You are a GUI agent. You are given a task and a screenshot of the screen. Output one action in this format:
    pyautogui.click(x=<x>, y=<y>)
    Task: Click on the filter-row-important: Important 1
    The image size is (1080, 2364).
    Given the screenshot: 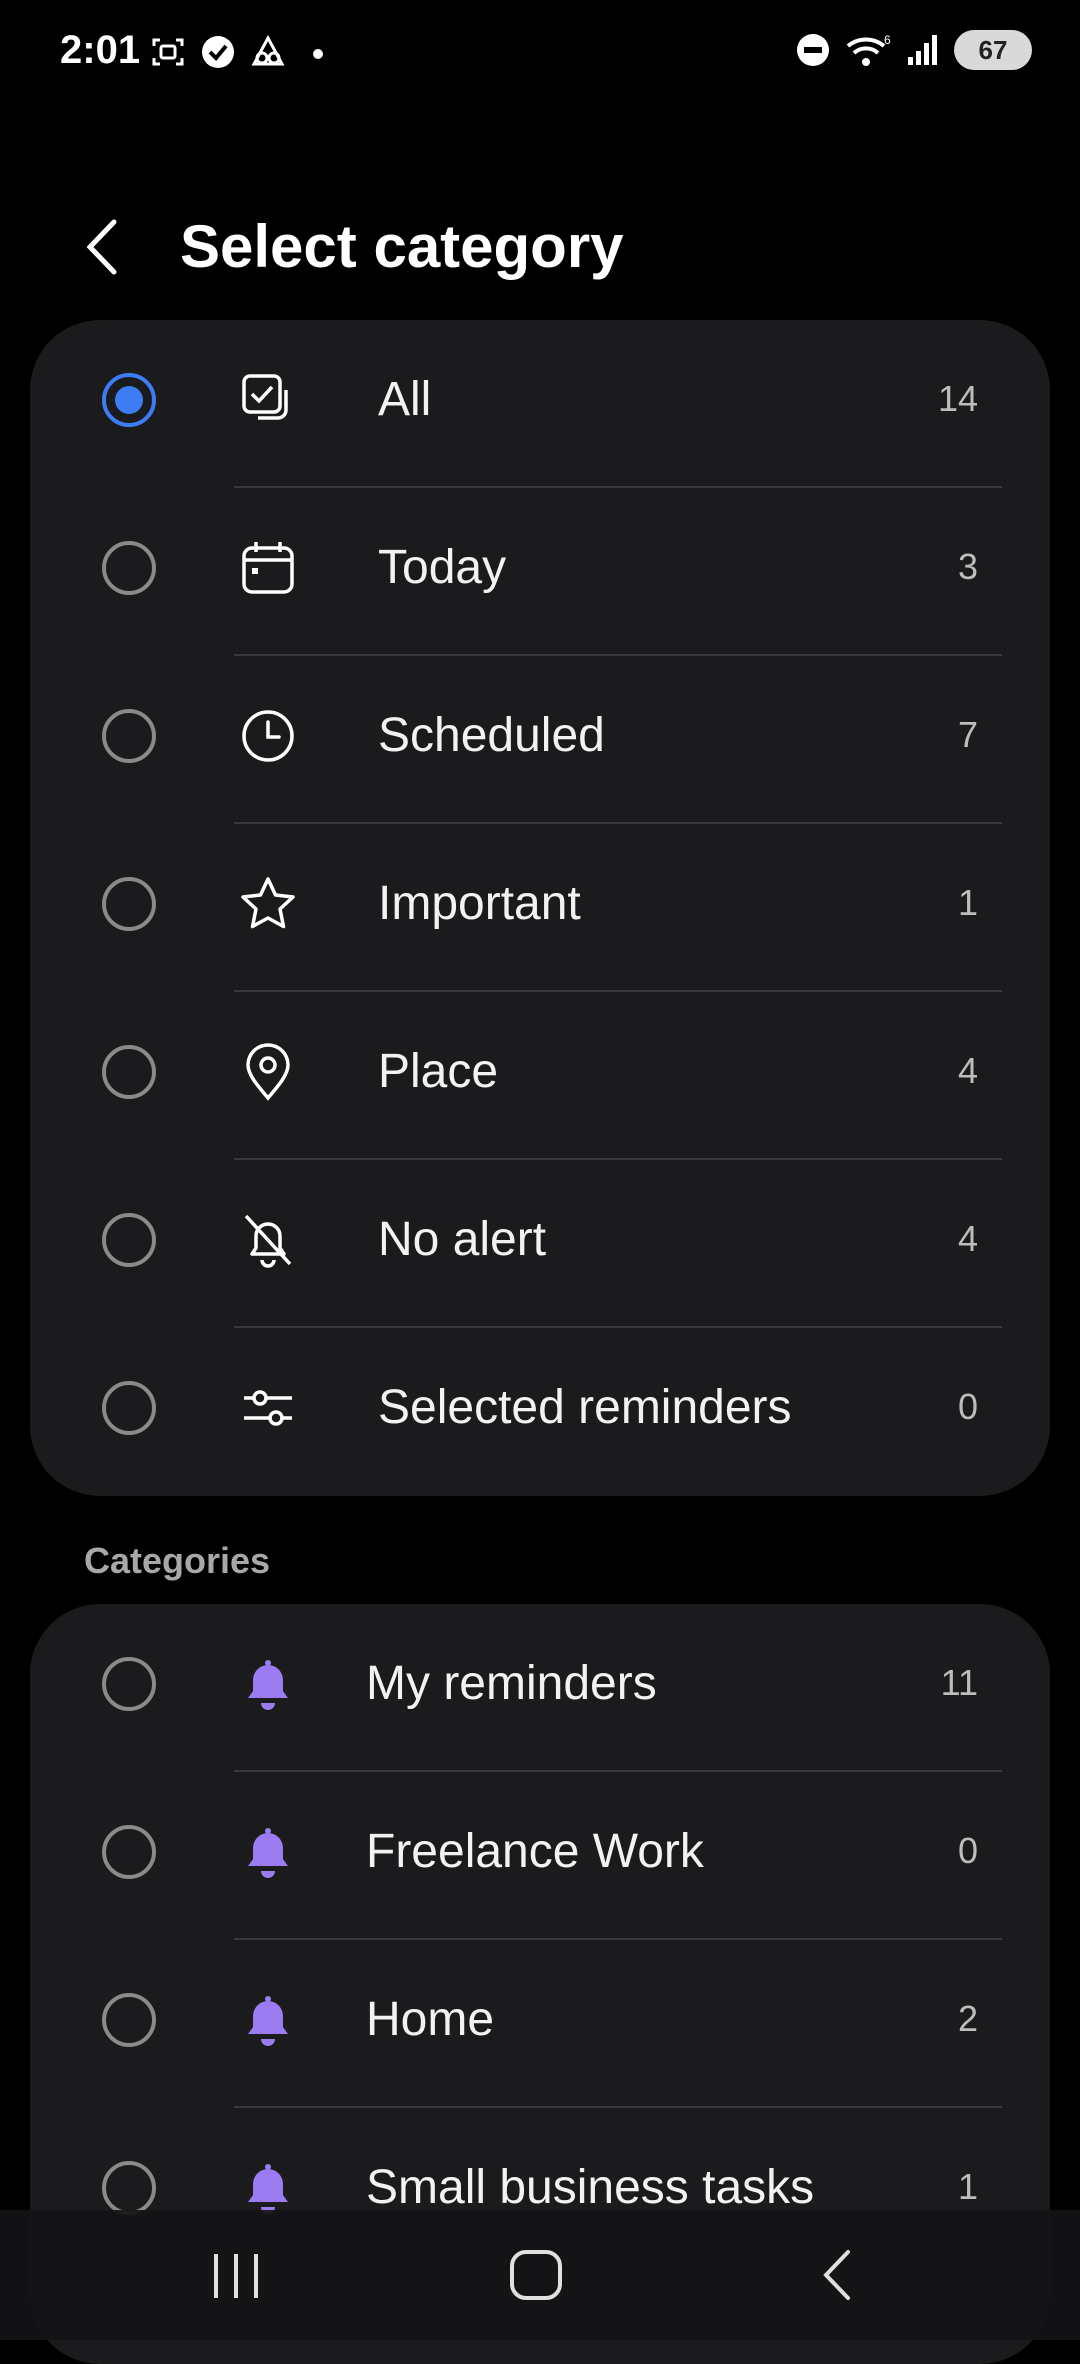 What is the action you would take?
    pyautogui.click(x=540, y=908)
    